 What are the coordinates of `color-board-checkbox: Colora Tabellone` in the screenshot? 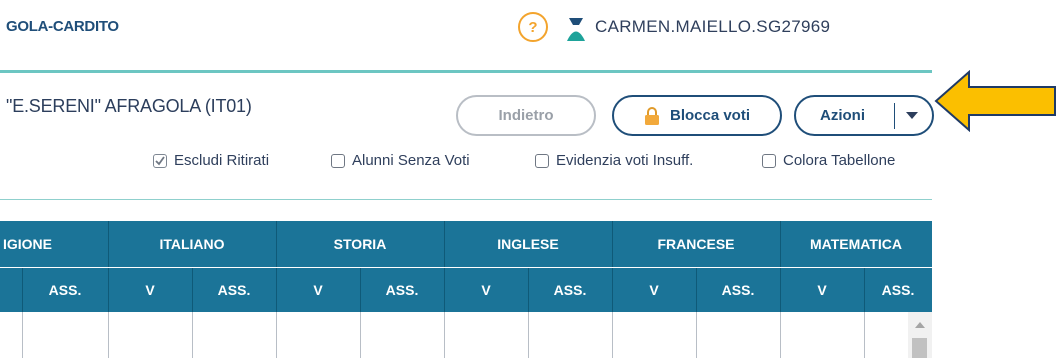 It's located at (828, 160).